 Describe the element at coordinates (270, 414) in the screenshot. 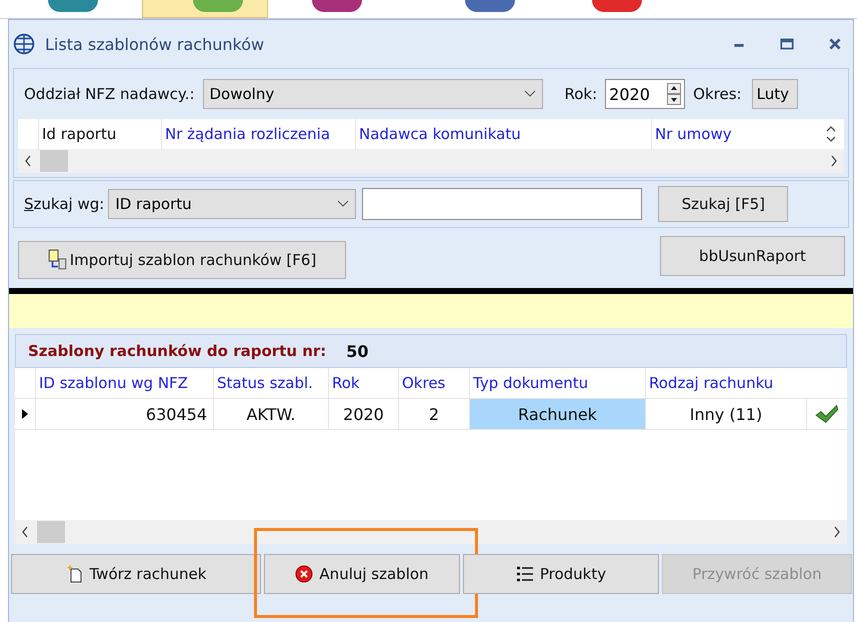

I see `table-cell: AKTW.` at that location.